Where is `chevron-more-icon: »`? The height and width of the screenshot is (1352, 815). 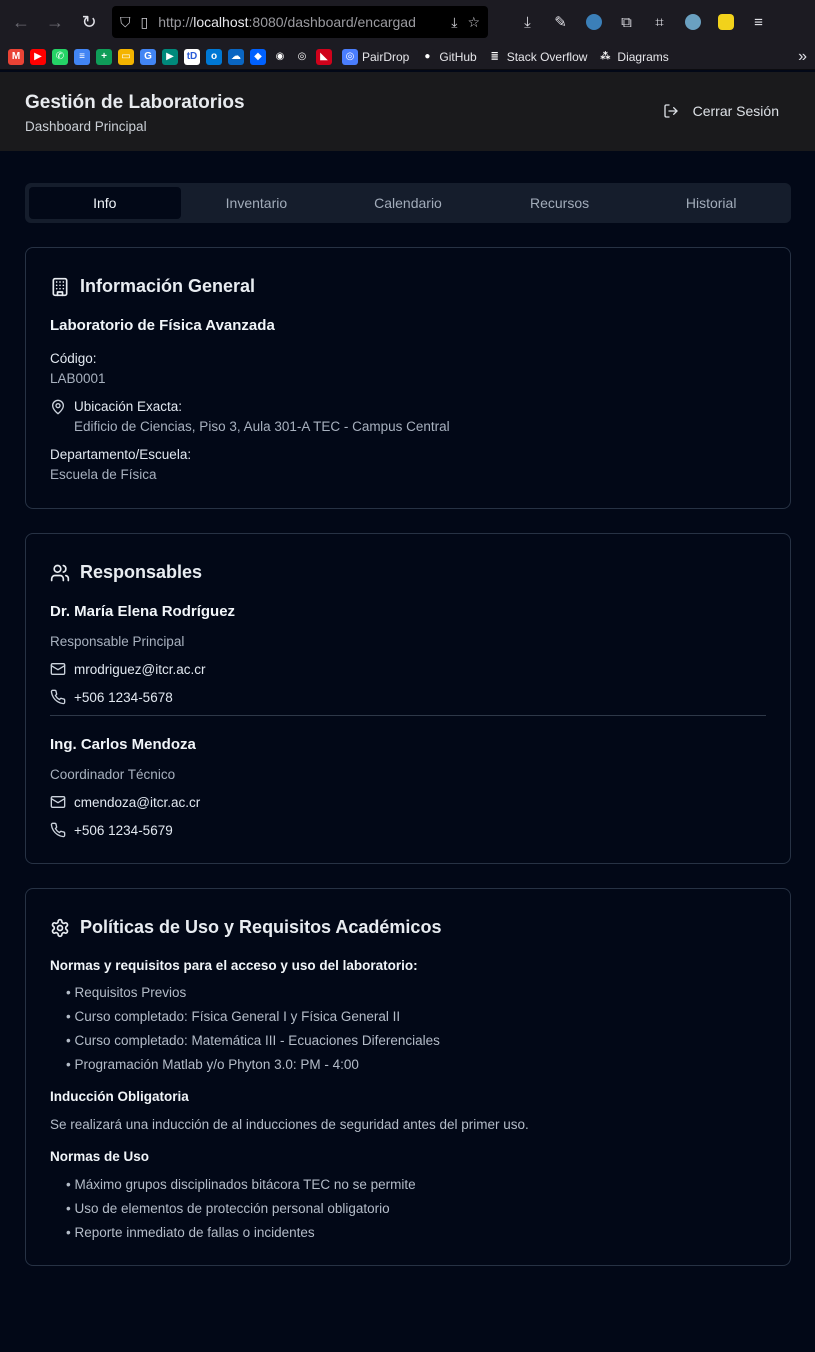 chevron-more-icon: » is located at coordinates (802, 57).